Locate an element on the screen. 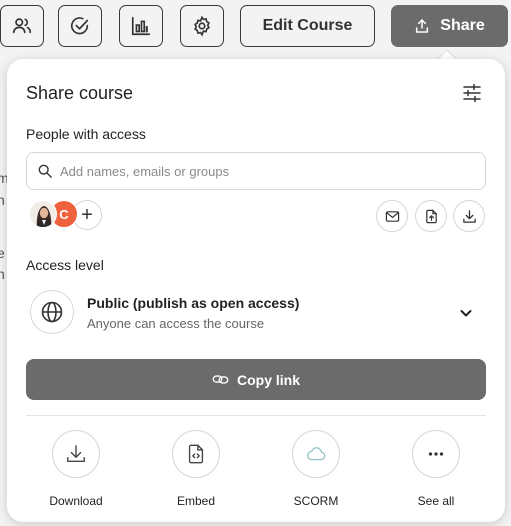 The width and height of the screenshot is (511, 526). access-level-label: Access level is located at coordinates (65, 265).